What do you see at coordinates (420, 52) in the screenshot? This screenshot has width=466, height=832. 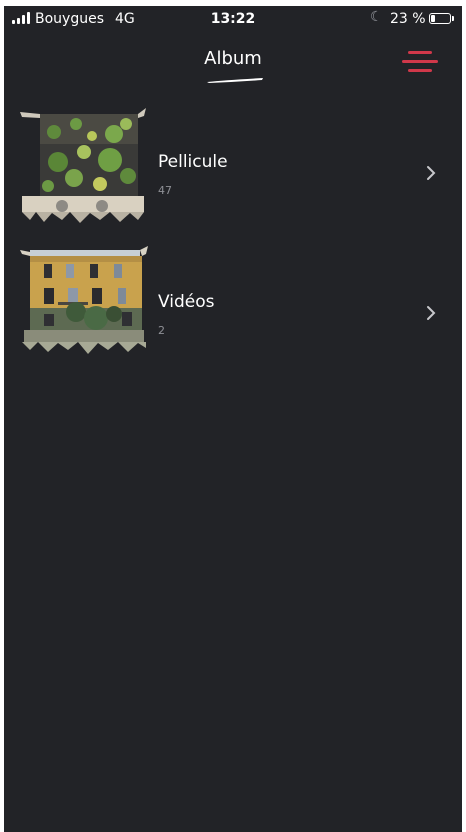 I see `hamburger-menu-icon` at bounding box center [420, 52].